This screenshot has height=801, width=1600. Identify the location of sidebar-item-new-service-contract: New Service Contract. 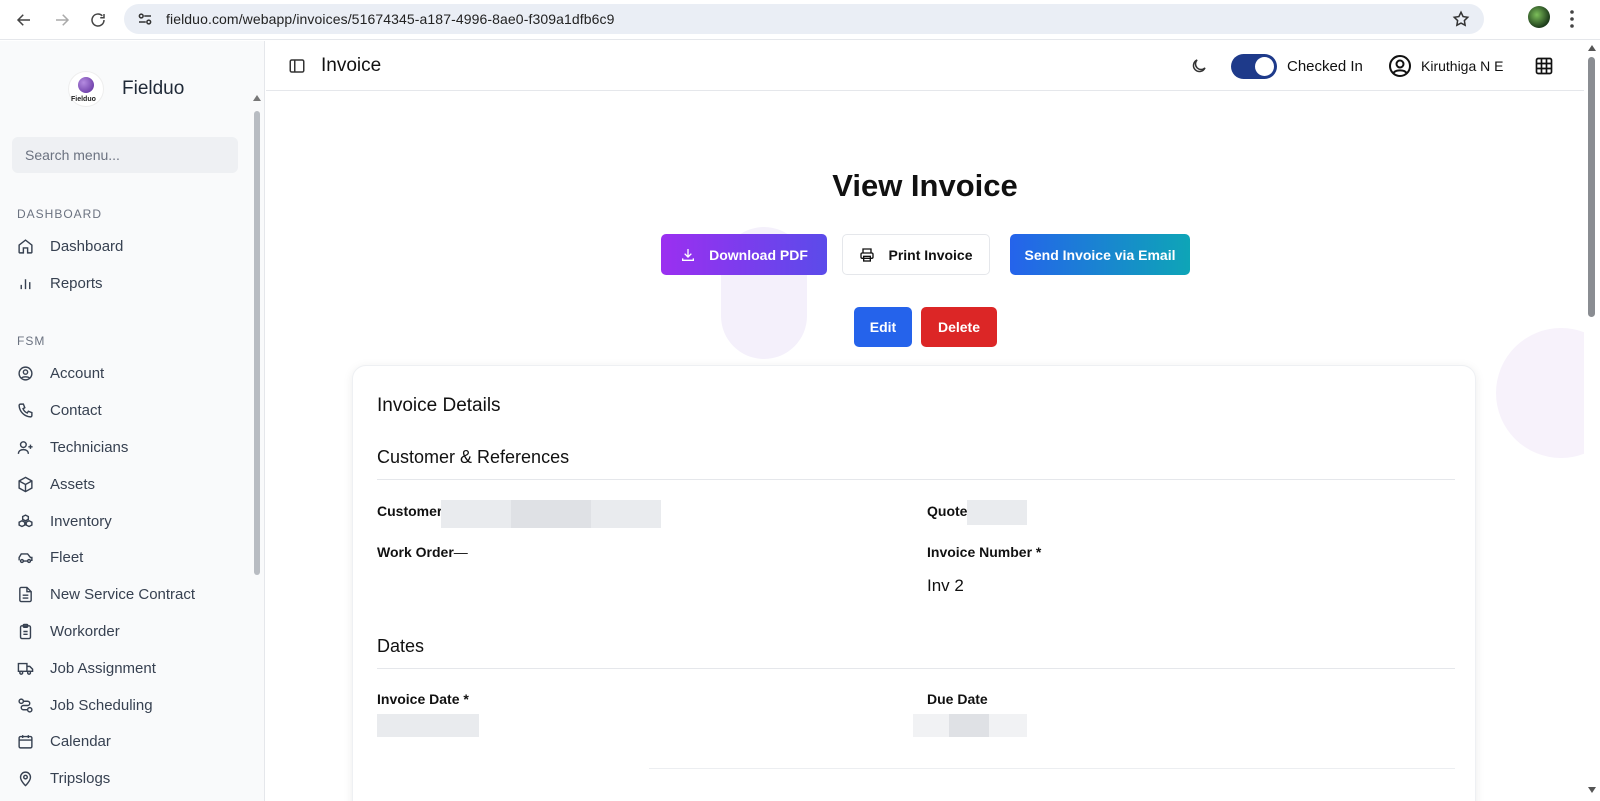
(132, 594).